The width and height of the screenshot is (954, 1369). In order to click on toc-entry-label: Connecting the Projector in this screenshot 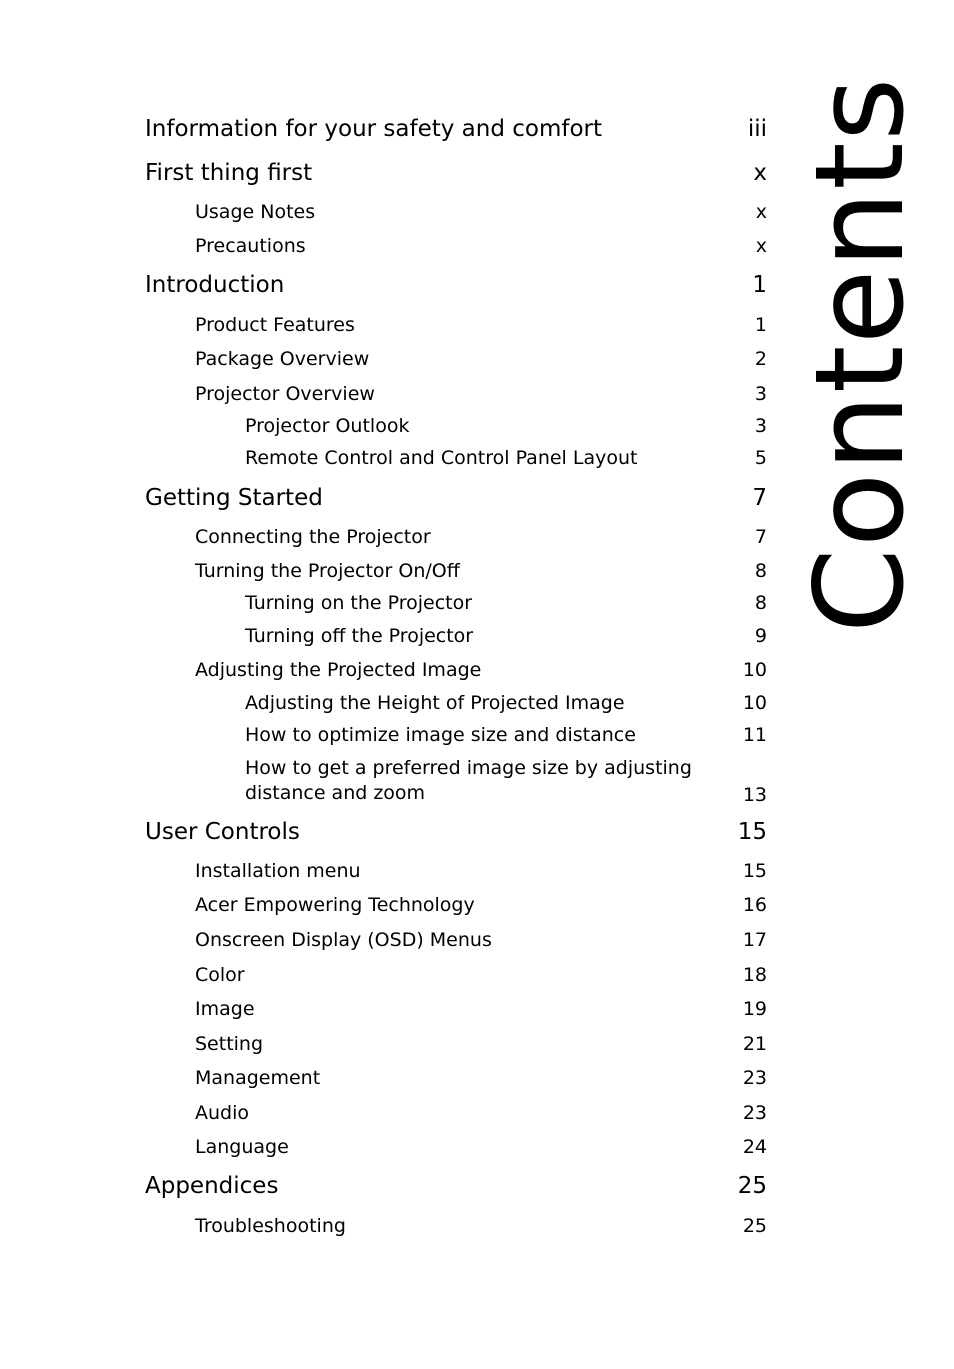, I will do `click(313, 537)`.